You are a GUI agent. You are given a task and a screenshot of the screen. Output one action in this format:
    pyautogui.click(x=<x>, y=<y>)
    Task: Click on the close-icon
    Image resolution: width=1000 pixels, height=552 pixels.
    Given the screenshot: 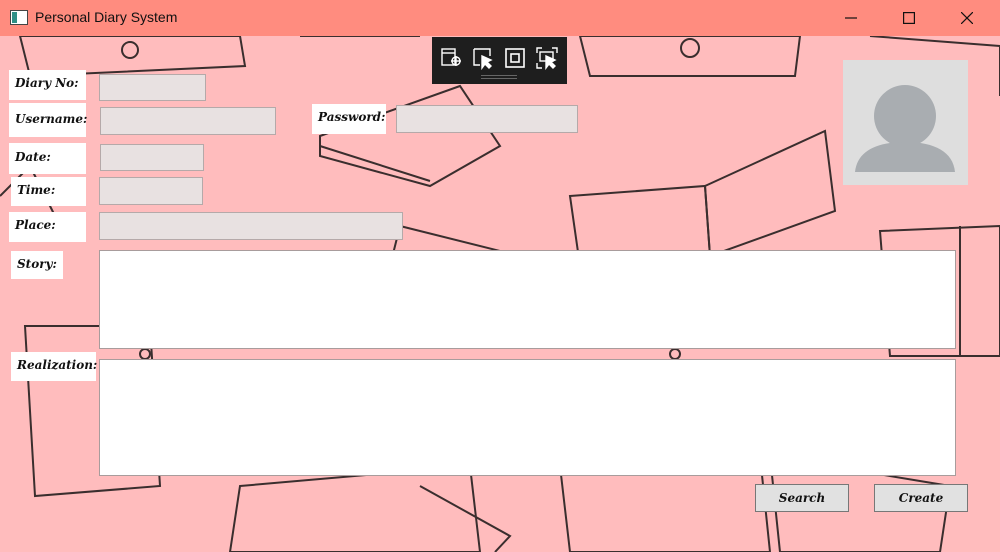 What is the action you would take?
    pyautogui.click(x=967, y=18)
    